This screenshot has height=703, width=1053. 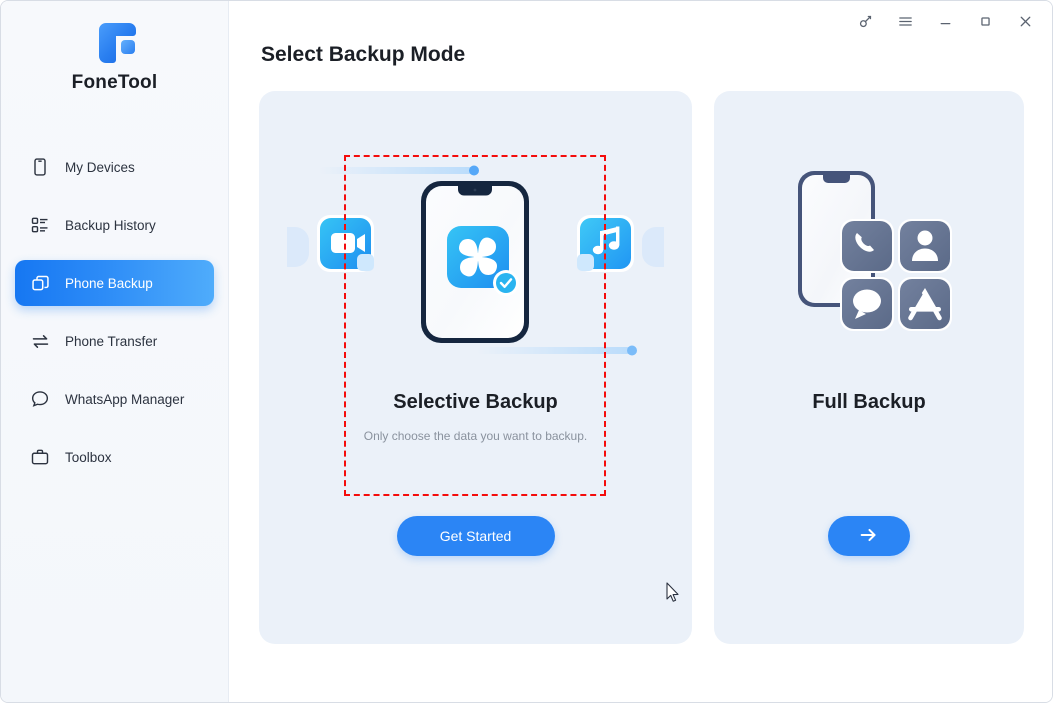 I want to click on sidebar-item-phone-backup: Phone Backup, so click(x=114, y=283).